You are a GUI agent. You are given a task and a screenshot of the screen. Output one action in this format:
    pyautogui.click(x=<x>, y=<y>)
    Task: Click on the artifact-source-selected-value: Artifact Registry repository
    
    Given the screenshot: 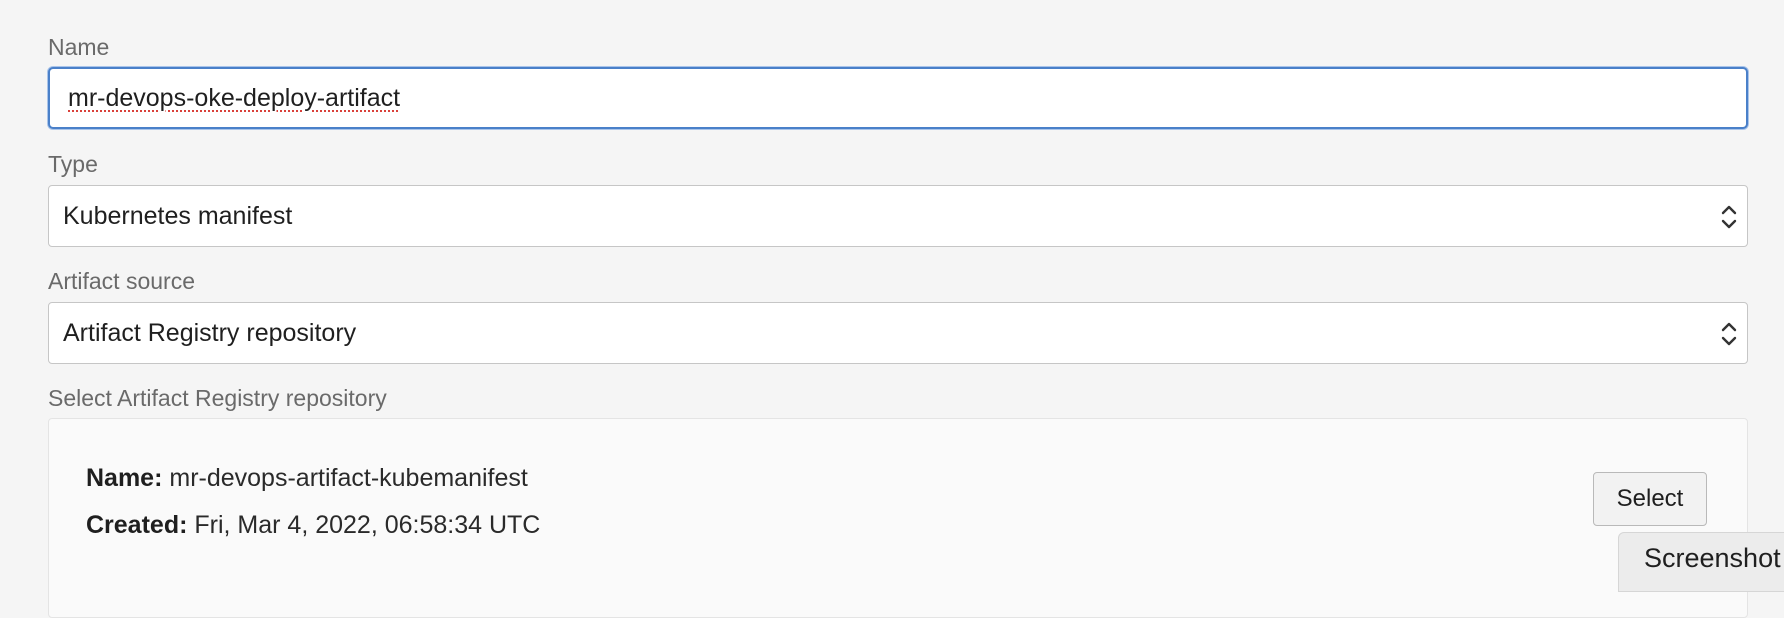 What is the action you would take?
    pyautogui.click(x=210, y=333)
    